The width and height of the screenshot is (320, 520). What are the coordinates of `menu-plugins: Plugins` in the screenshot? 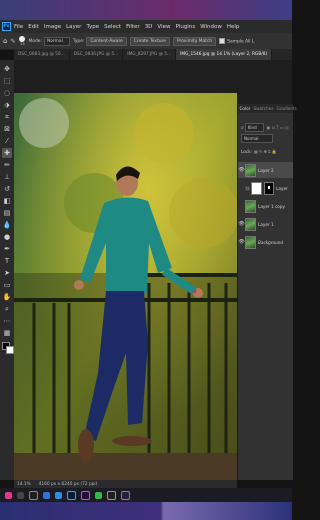 It's located at (185, 27).